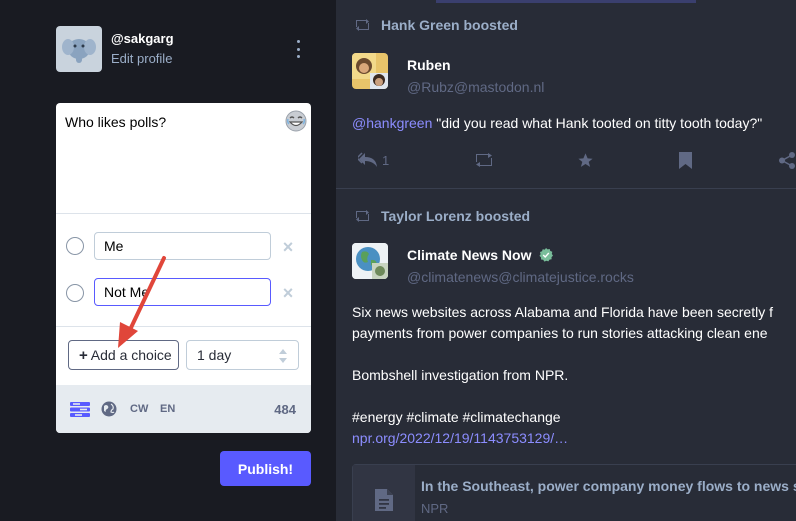 This screenshot has width=796, height=521. Describe the element at coordinates (214, 355) in the screenshot. I see `poll-duration-value: 1 day` at that location.